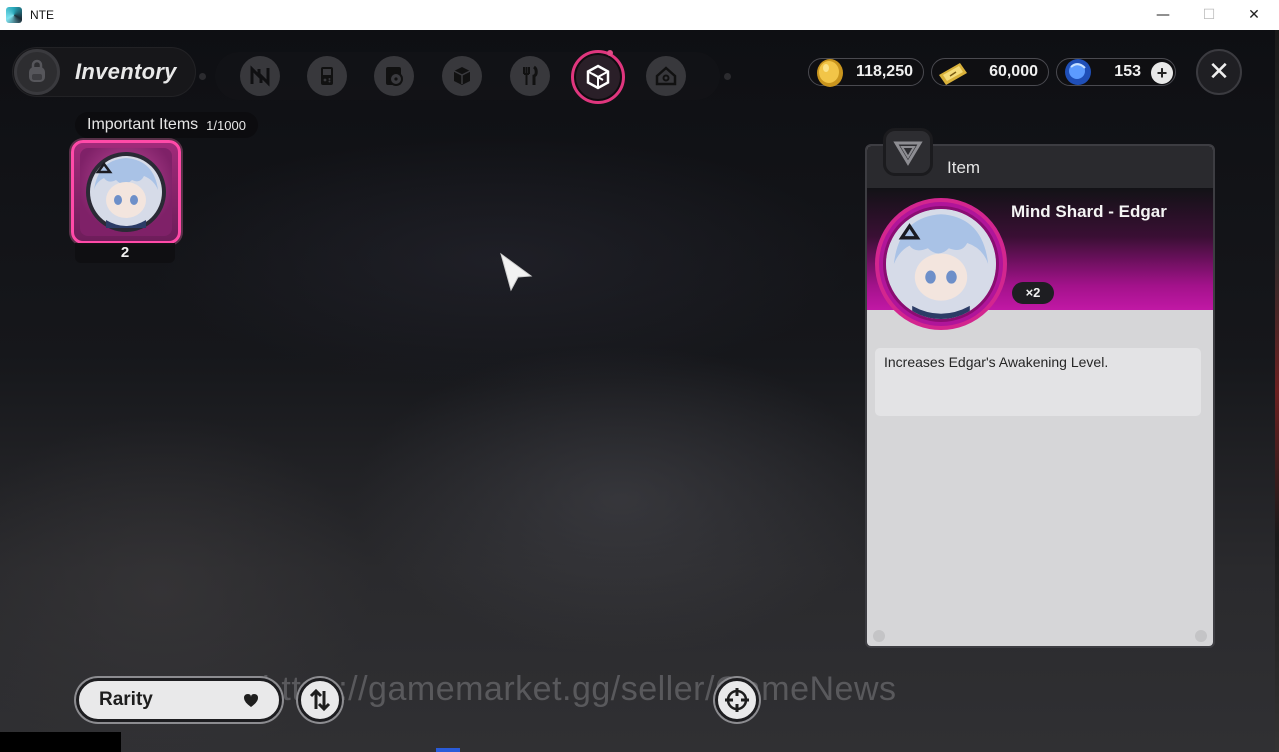 This screenshot has width=1279, height=752. I want to click on tab-bar-right-dot, so click(727, 76).